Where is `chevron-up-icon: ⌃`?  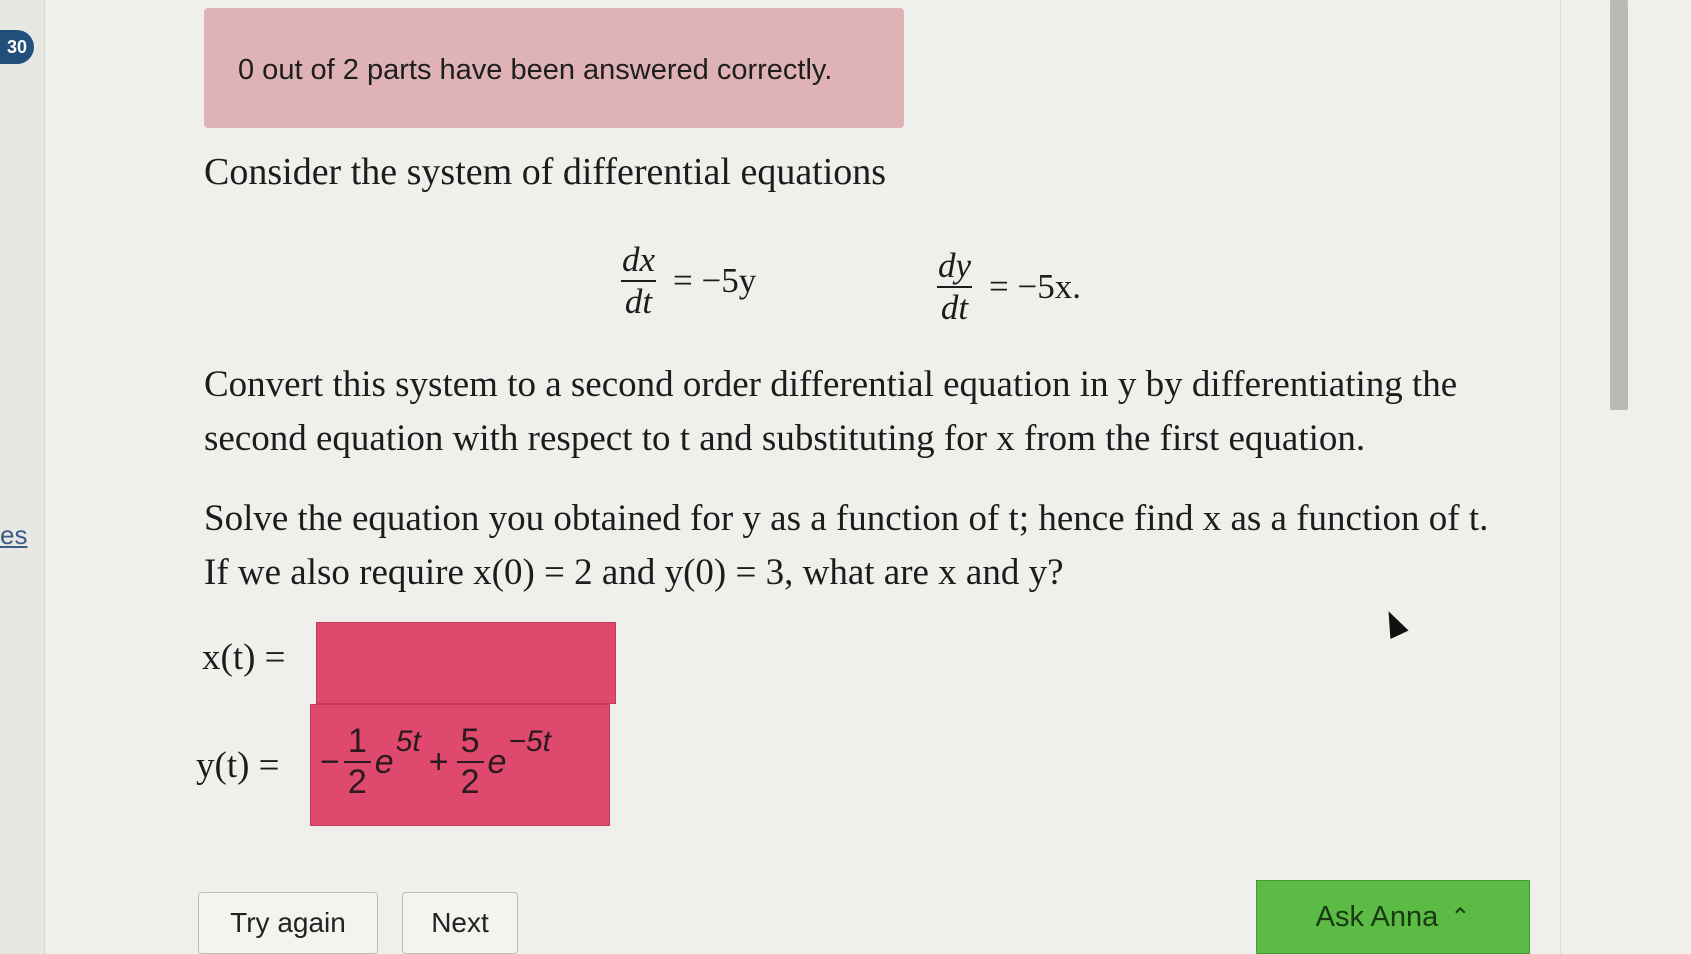 chevron-up-icon: ⌃ is located at coordinates (1460, 917).